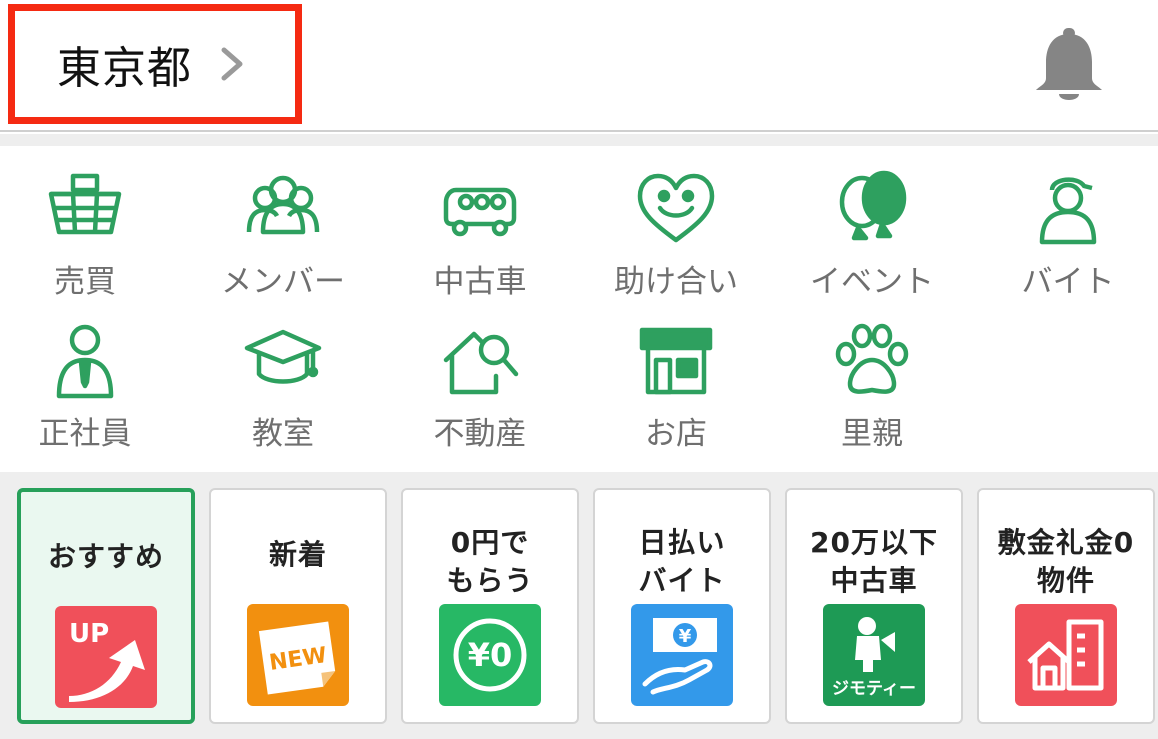  What do you see at coordinates (232, 64) in the screenshot?
I see `chevron-right-icon` at bounding box center [232, 64].